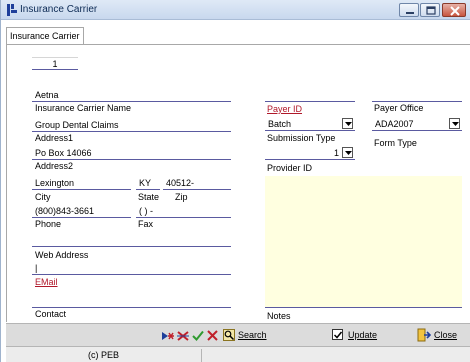 This screenshot has width=470, height=362. Describe the element at coordinates (197, 183) in the screenshot. I see `zip-input: 40512-` at that location.